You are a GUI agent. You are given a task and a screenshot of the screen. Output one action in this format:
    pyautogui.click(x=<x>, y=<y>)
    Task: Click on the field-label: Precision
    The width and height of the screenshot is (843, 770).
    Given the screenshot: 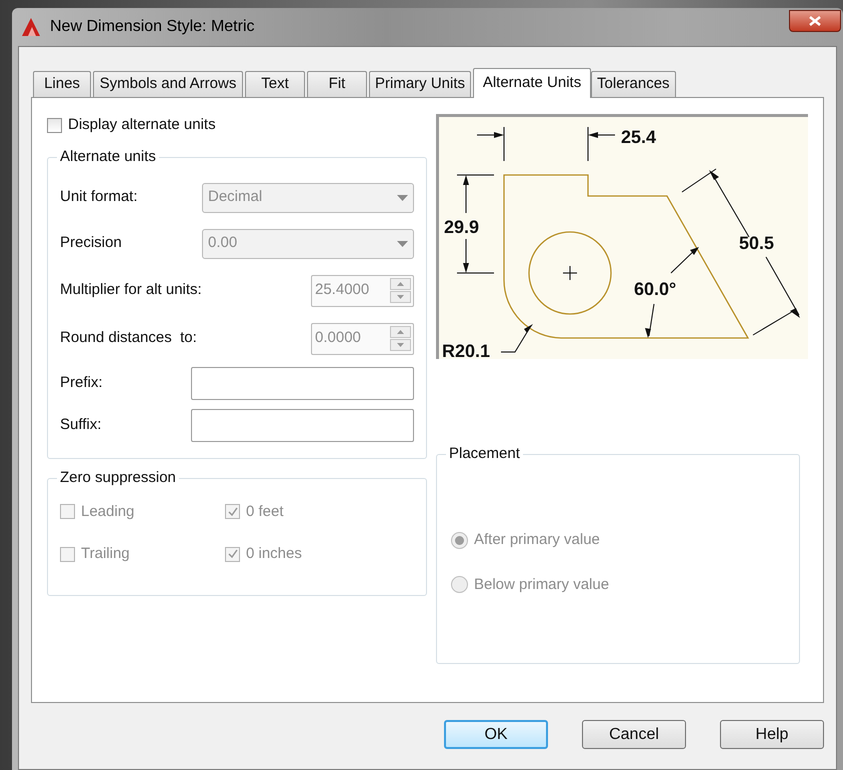 What is the action you would take?
    pyautogui.click(x=91, y=243)
    